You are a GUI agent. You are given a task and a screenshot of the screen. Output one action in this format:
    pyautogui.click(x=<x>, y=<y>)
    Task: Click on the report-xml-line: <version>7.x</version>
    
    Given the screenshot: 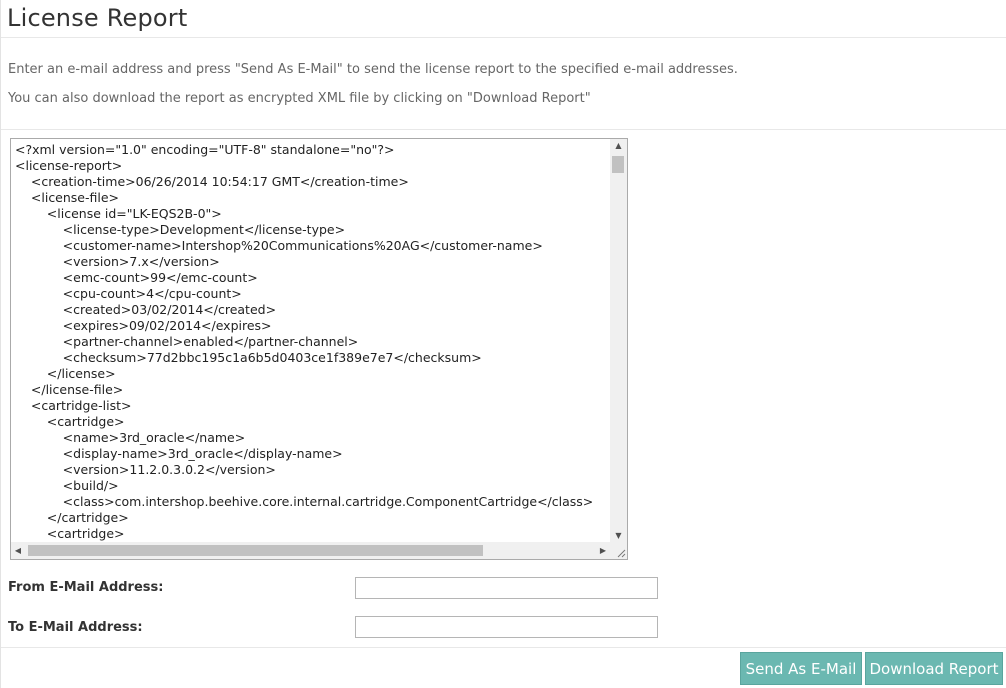 What is the action you would take?
    pyautogui.click(x=117, y=261)
    